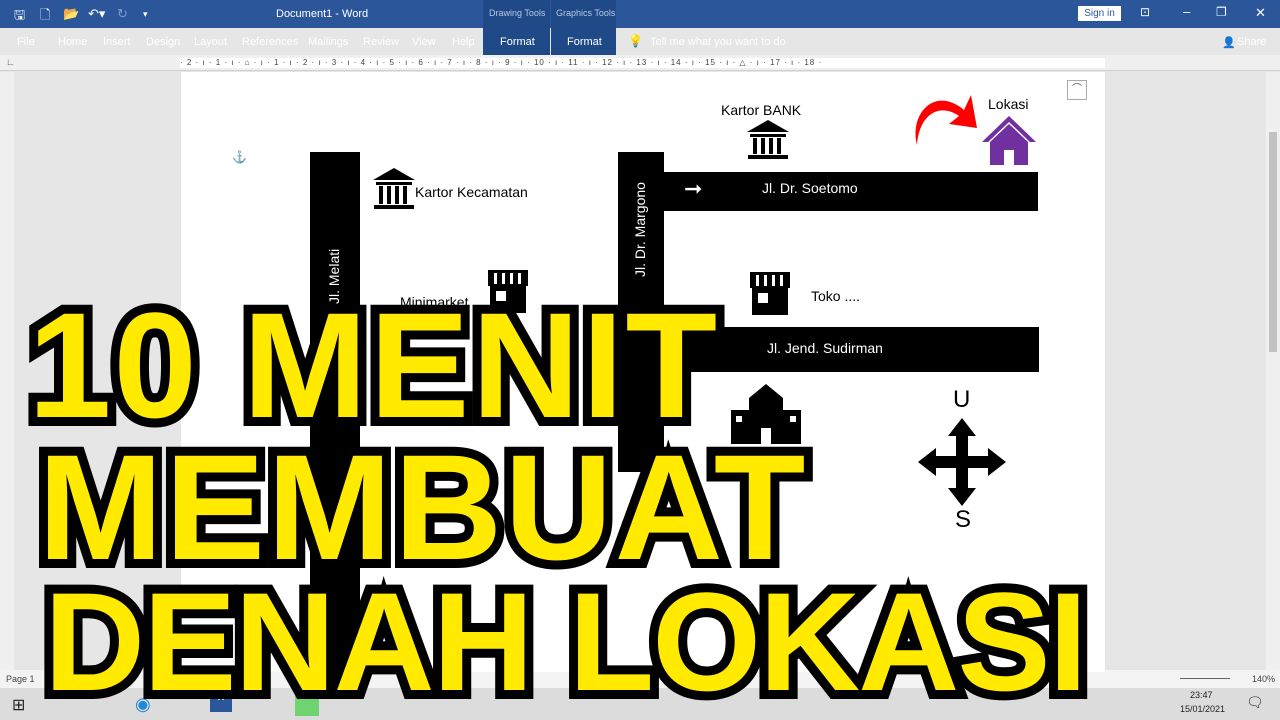  Describe the element at coordinates (1229, 42) in the screenshot. I see `share-icon: 👤` at that location.